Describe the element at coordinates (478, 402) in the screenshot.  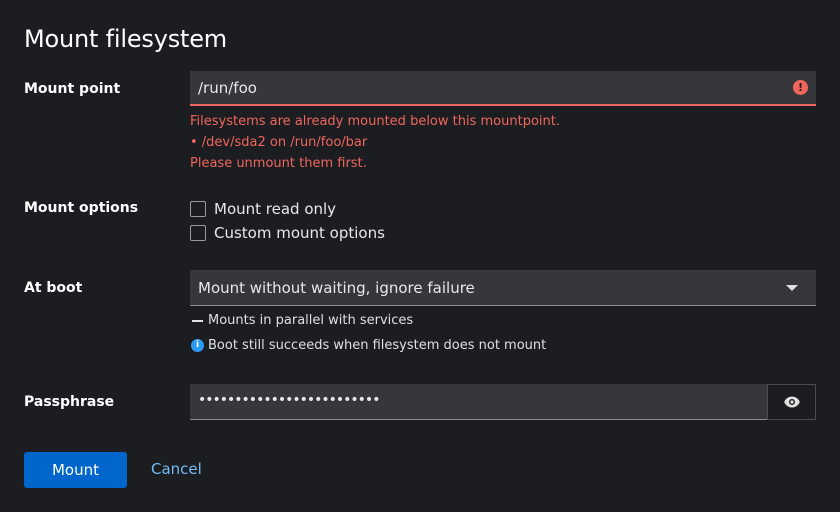
I see `passphrase-input: •••••••••••••••••••••••••` at that location.